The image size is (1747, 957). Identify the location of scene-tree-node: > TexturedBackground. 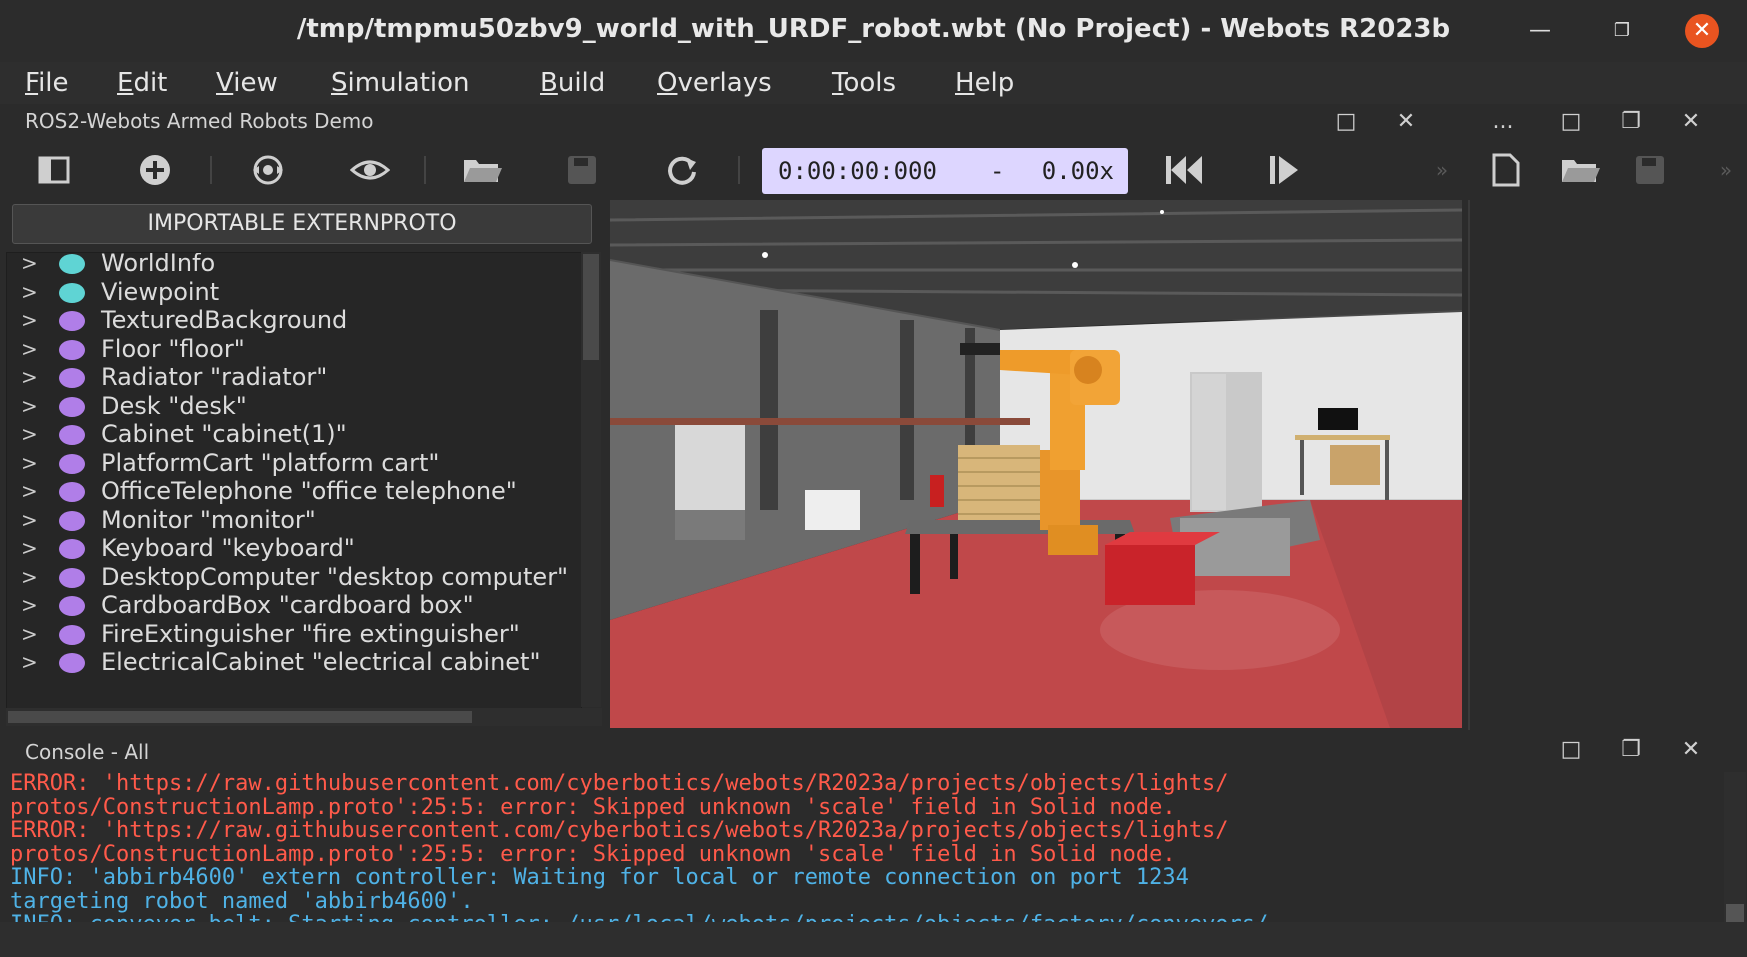
(294, 321).